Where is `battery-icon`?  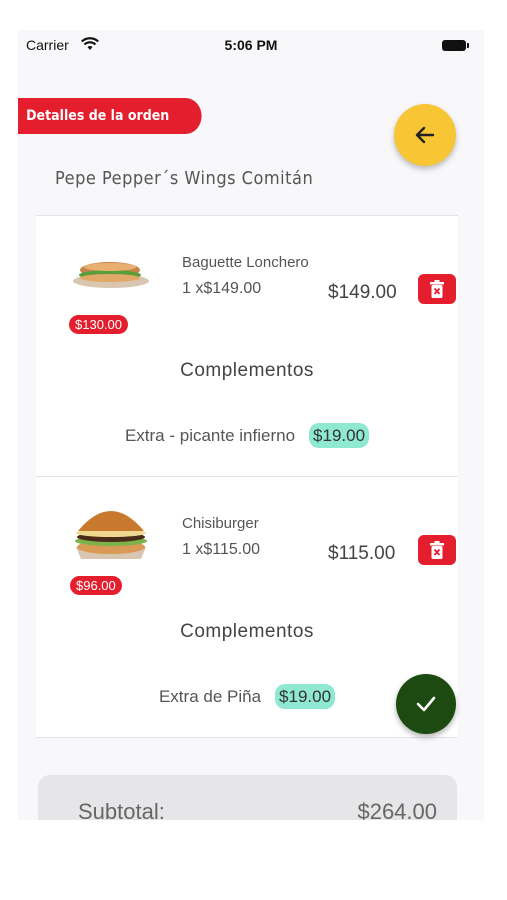
battery-icon is located at coordinates (455, 45).